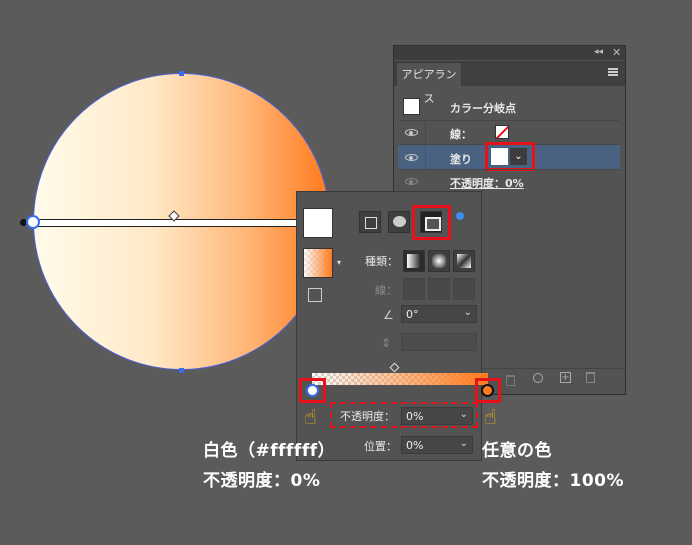 The width and height of the screenshot is (692, 545). Describe the element at coordinates (439, 342) in the screenshot. I see `aspect-ratio-field` at that location.